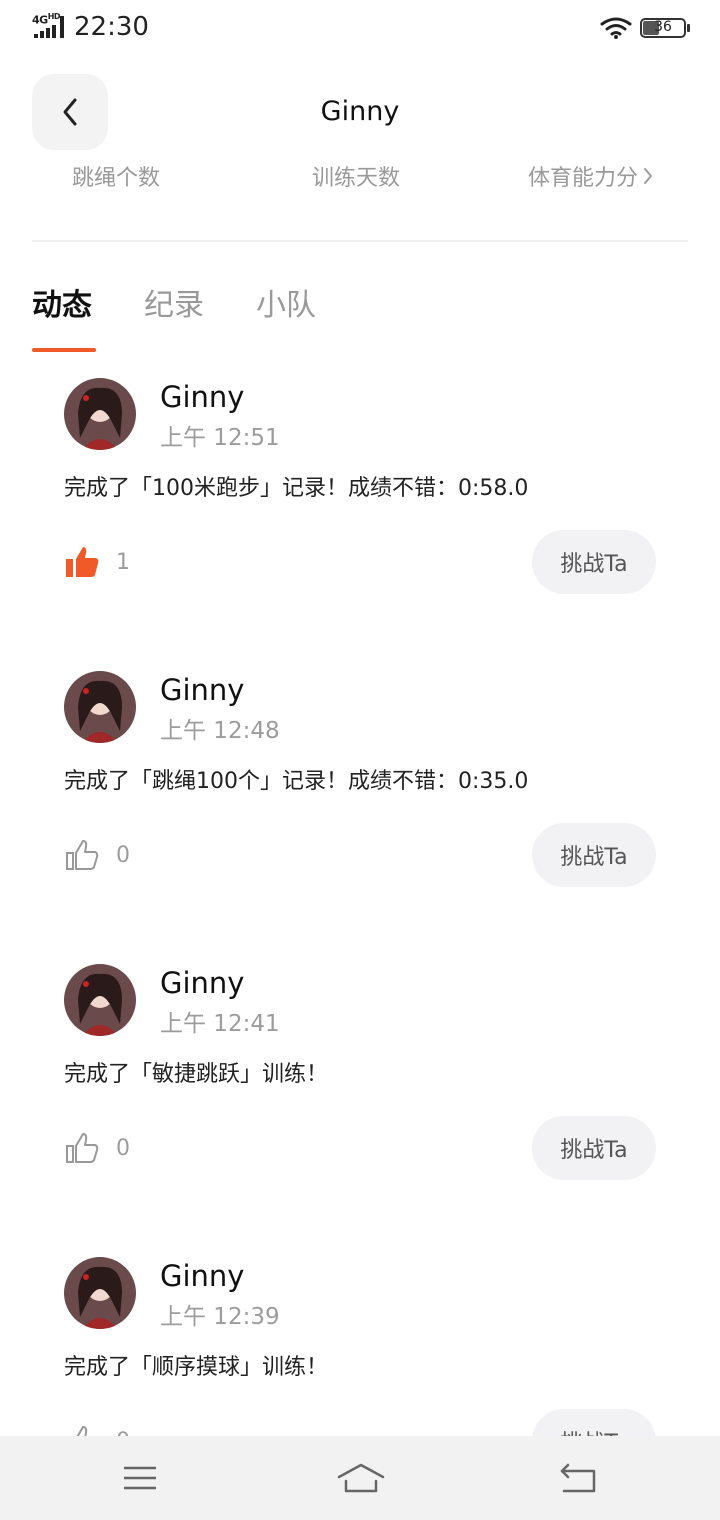  What do you see at coordinates (220, 731) in the screenshot?
I see `post-time: 上午 12:48` at bounding box center [220, 731].